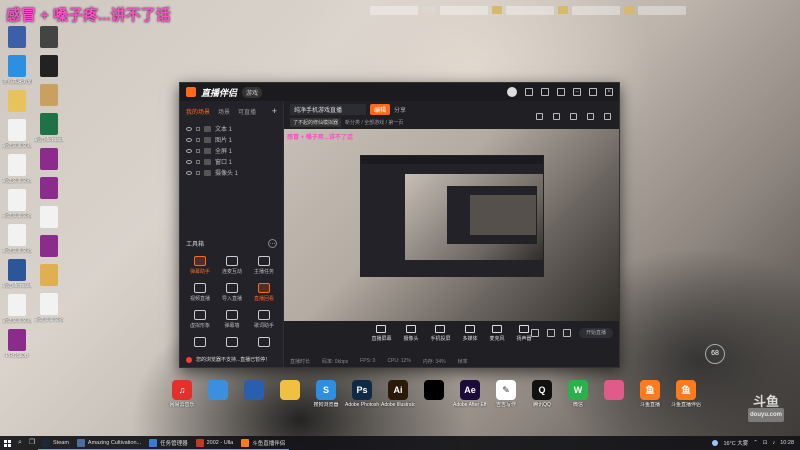 Image resolution: width=800 pixels, height=450 pixels. Describe the element at coordinates (410, 333) in the screenshot. I see `source-button: 摄像头` at that location.